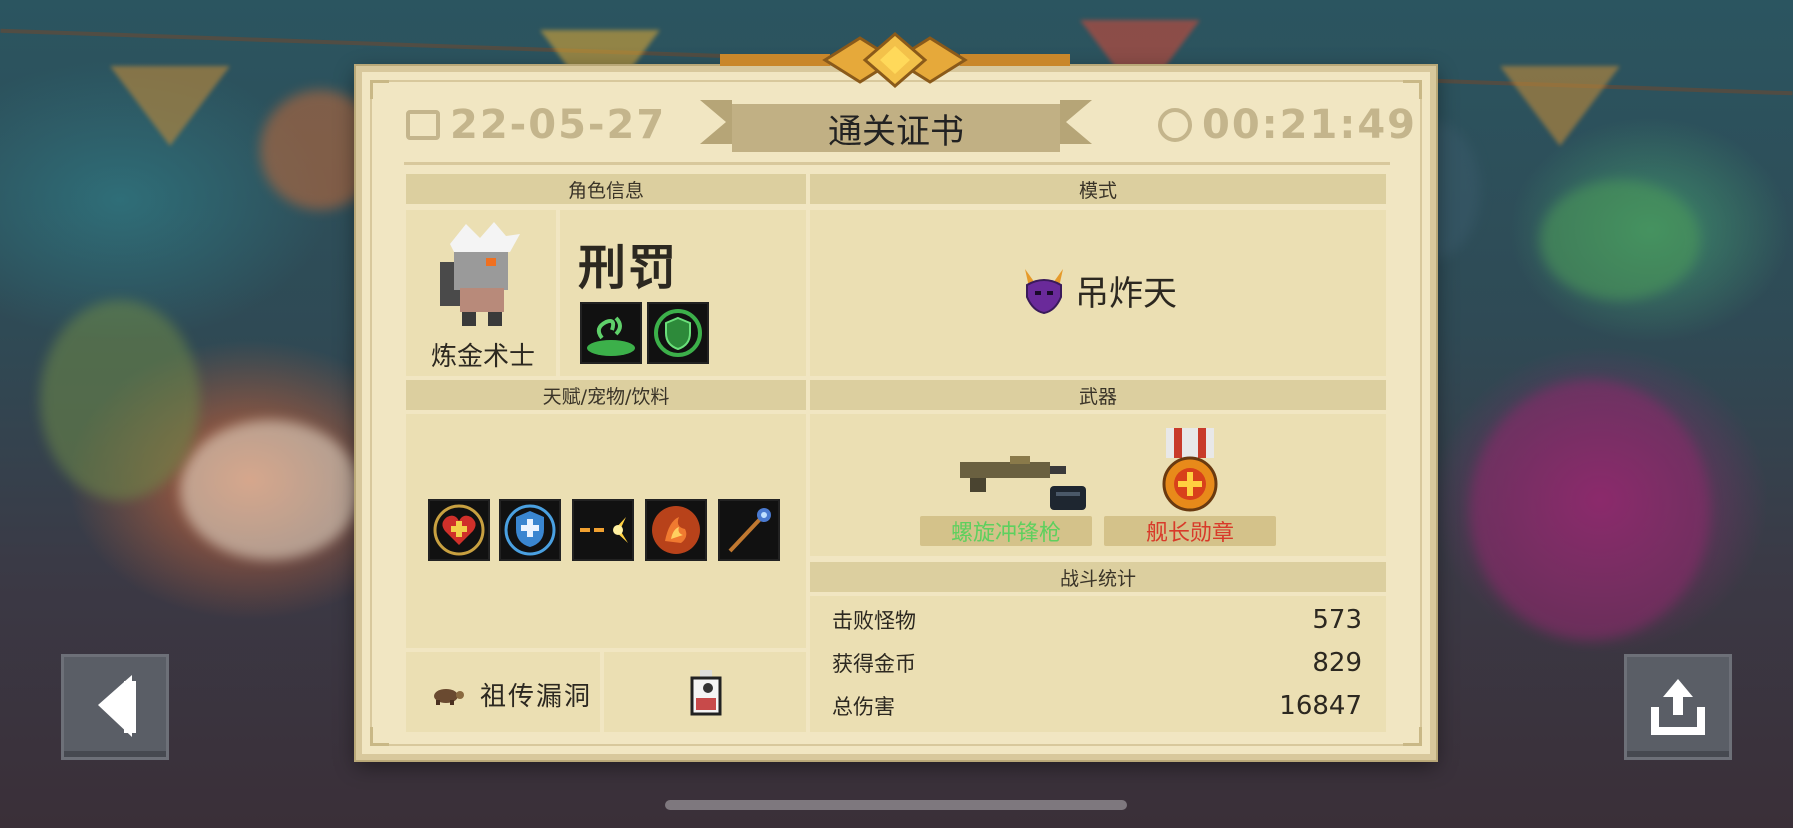  What do you see at coordinates (706, 693) in the screenshot?
I see `potion-bottle-icon` at bounding box center [706, 693].